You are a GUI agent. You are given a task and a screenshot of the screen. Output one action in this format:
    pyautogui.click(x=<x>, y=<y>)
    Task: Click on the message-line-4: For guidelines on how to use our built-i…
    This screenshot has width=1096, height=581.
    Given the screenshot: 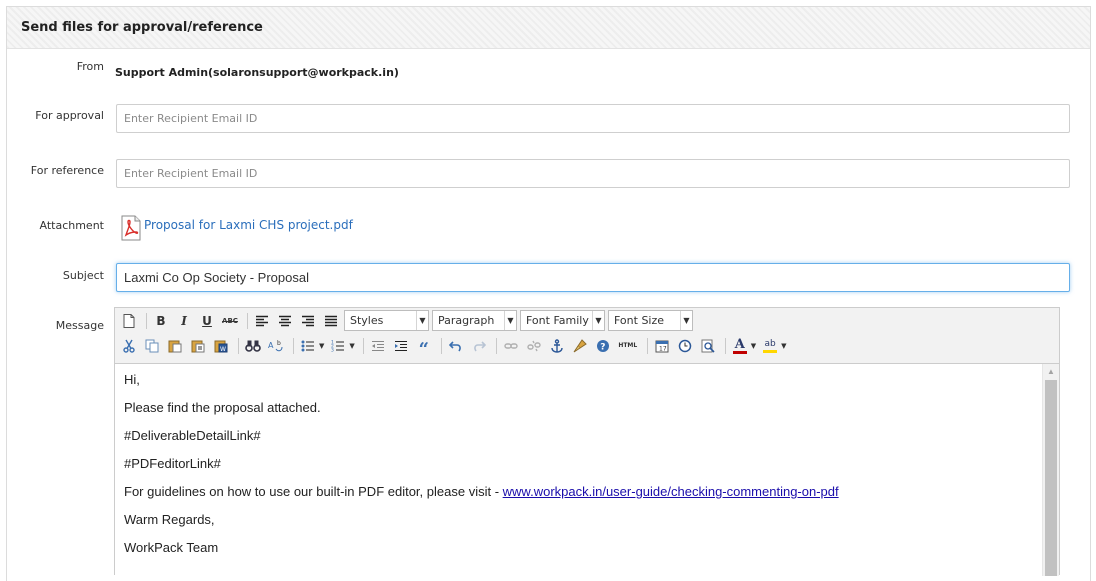 What is the action you would take?
    pyautogui.click(x=481, y=491)
    